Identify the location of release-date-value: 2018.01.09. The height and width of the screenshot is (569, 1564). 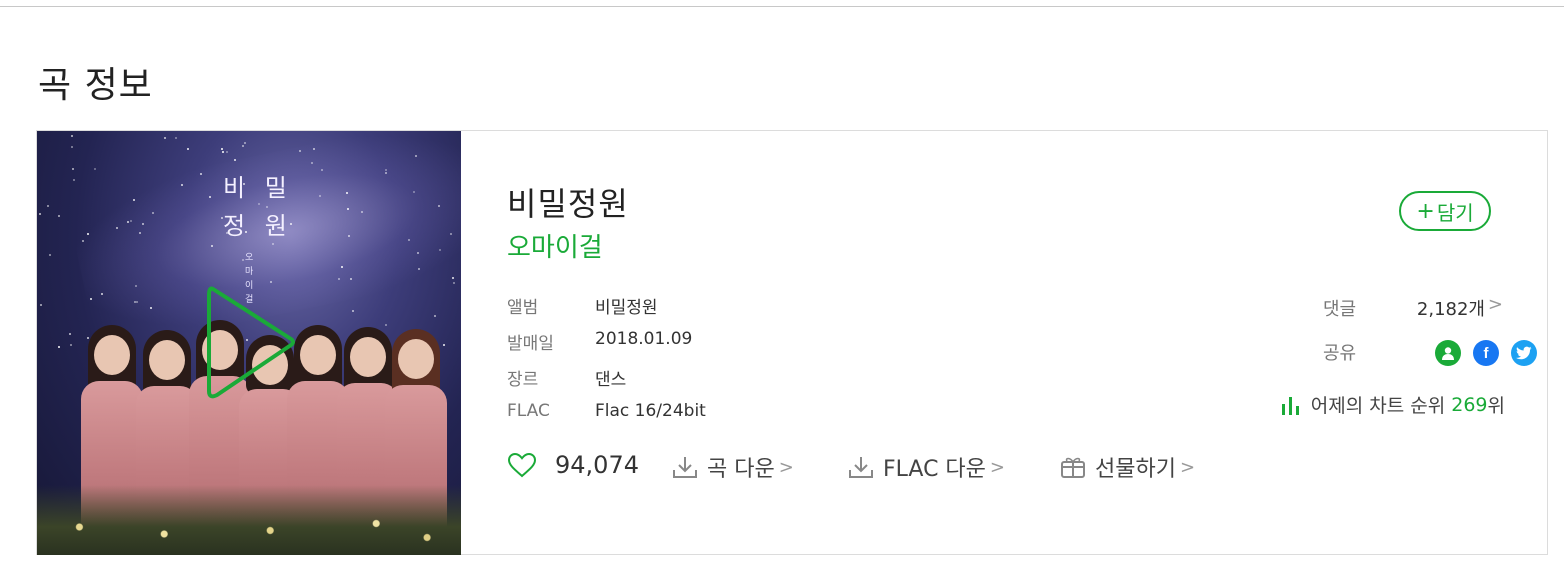
(644, 339).